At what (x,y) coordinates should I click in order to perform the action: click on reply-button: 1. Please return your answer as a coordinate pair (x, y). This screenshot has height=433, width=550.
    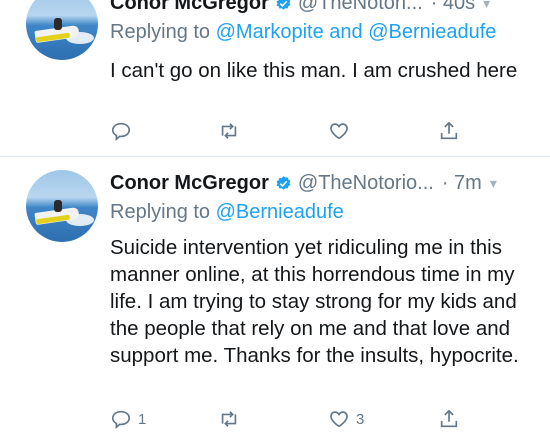
    Looking at the image, I should click on (128, 419).